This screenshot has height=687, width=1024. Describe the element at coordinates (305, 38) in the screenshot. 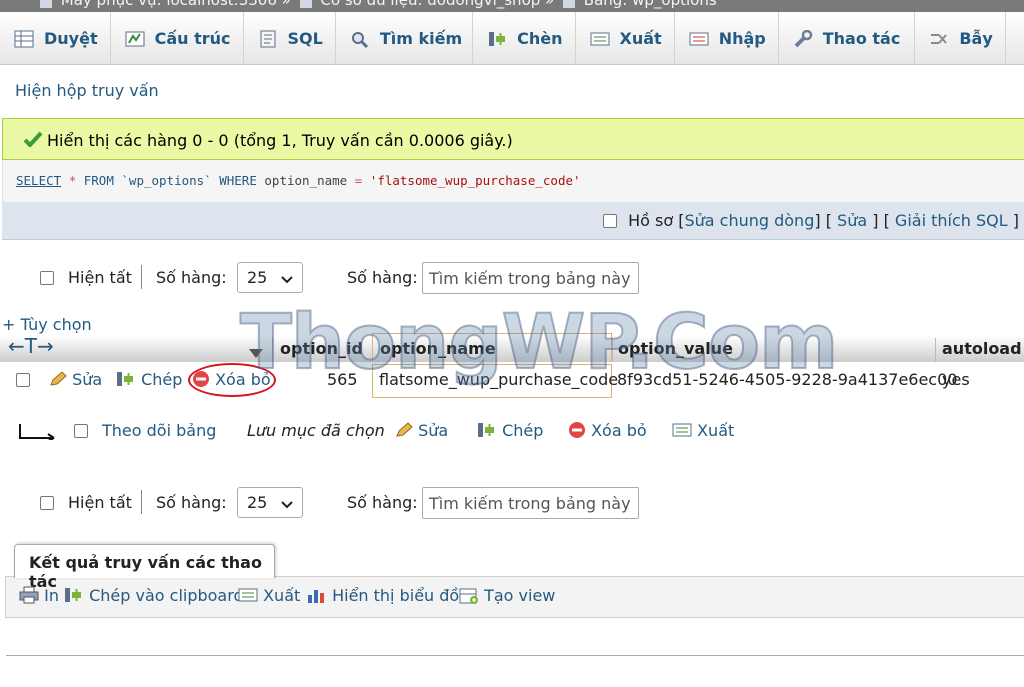

I see `tab-label: SQL` at that location.